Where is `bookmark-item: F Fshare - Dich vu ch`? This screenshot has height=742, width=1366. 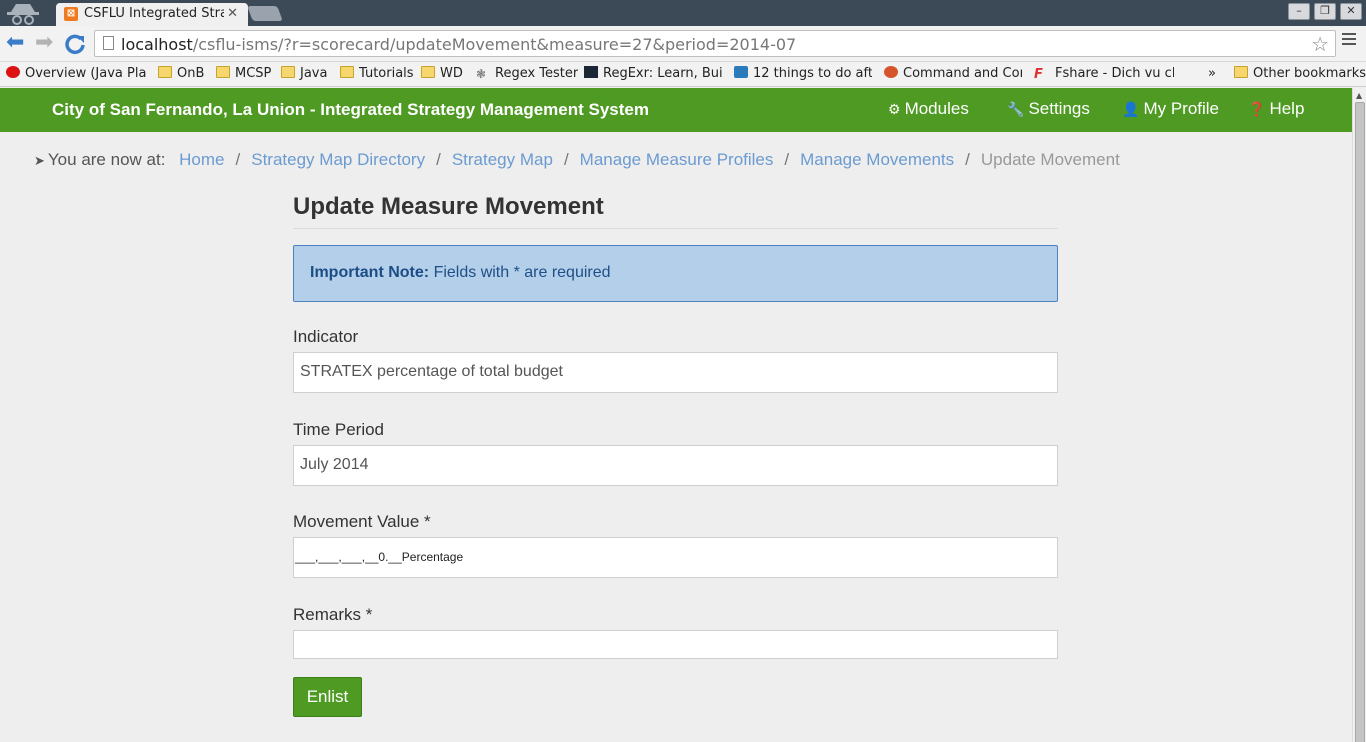 bookmark-item: F Fshare - Dich vu ch is located at coordinates (1104, 73).